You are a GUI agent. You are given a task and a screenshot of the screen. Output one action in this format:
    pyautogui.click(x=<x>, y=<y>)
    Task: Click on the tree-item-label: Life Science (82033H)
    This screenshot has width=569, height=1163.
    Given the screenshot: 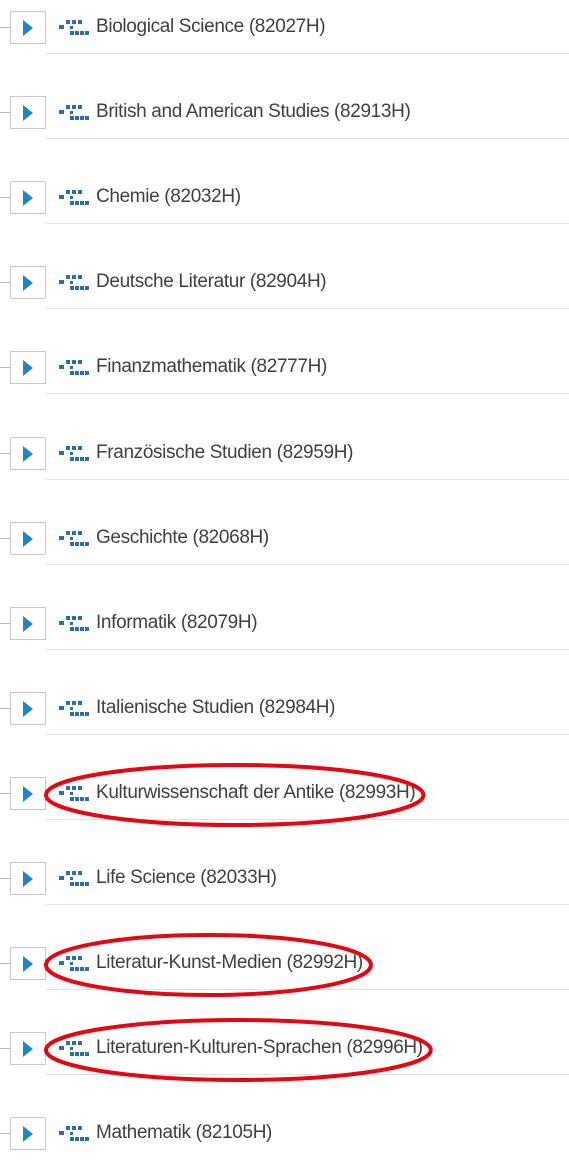 What is the action you would take?
    pyautogui.click(x=186, y=878)
    